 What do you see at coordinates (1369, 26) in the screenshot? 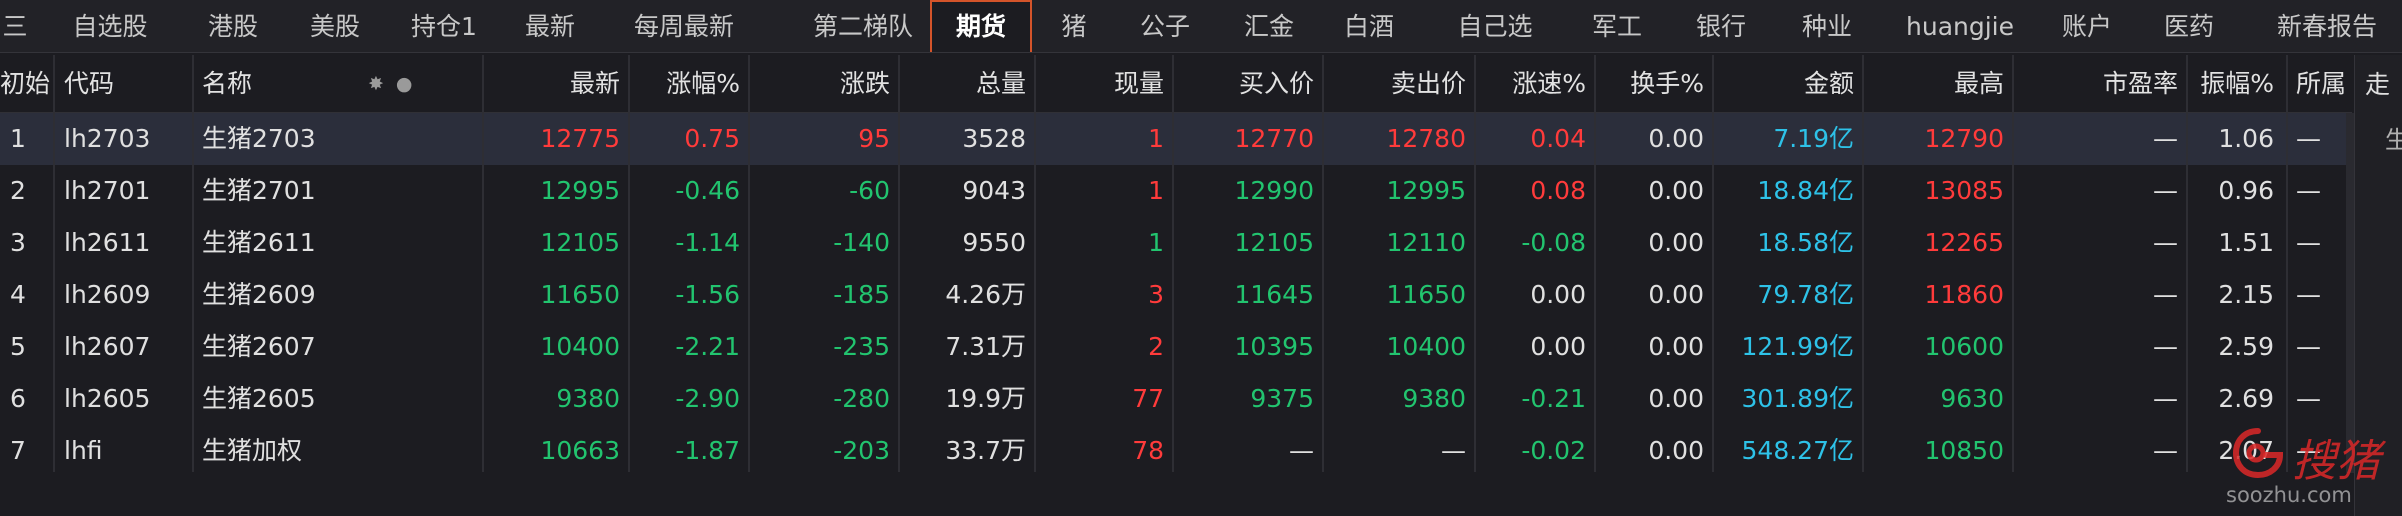
I see `tab-12: 白酒` at bounding box center [1369, 26].